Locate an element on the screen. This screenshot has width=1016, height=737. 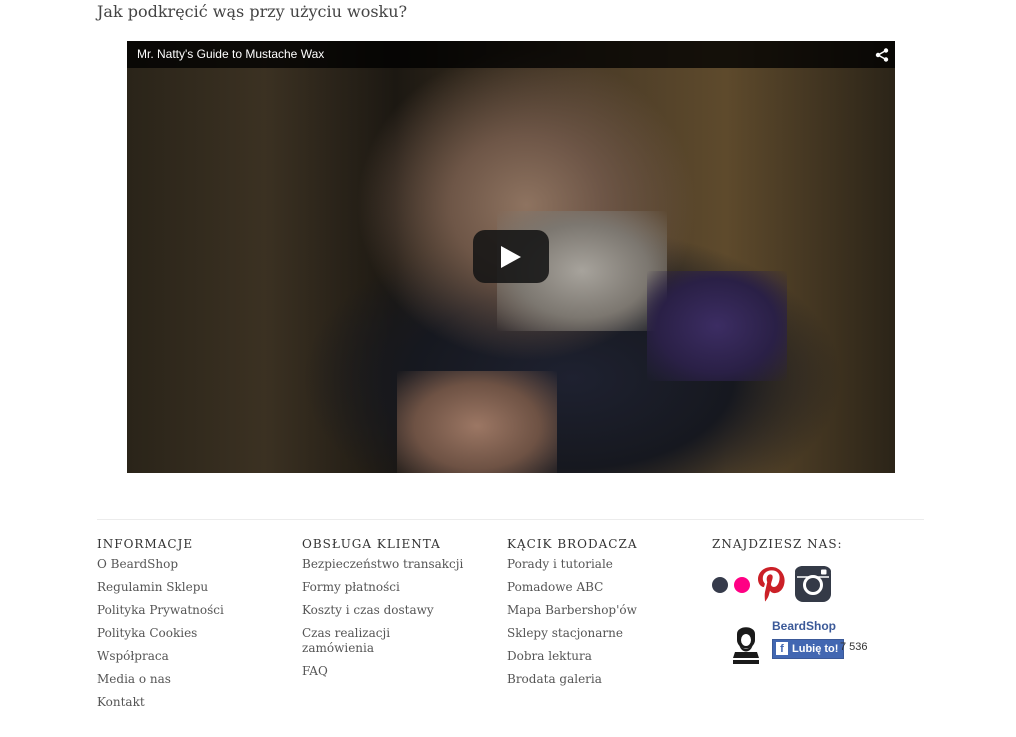
footer-column-social: ZNAJDZIESZ NAS: is located at coordinates (807, 547).